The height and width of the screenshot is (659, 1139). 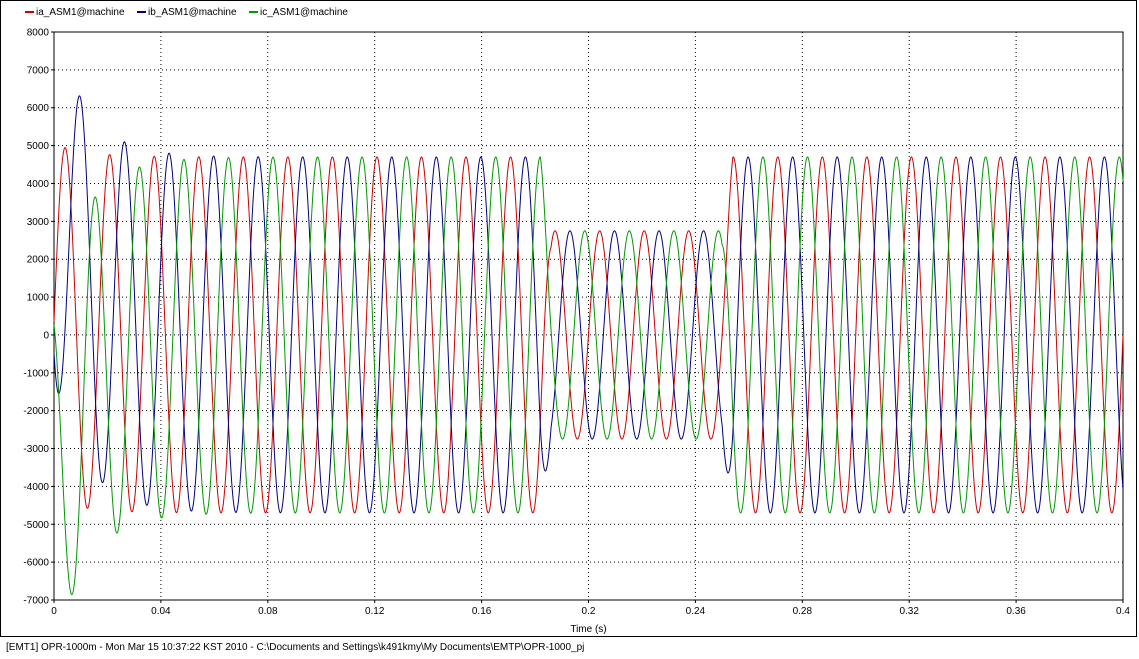 What do you see at coordinates (161, 611) in the screenshot?
I see `x-tick-label: 0.04` at bounding box center [161, 611].